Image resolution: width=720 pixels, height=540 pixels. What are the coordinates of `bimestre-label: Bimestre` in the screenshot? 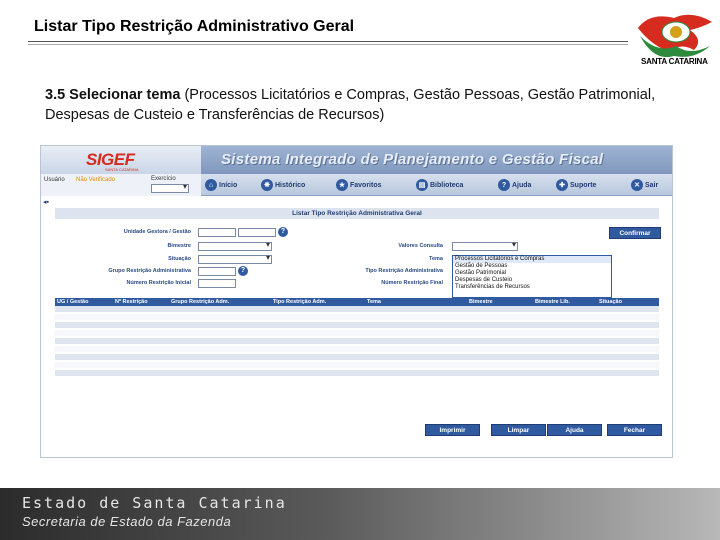 It's located at (179, 246).